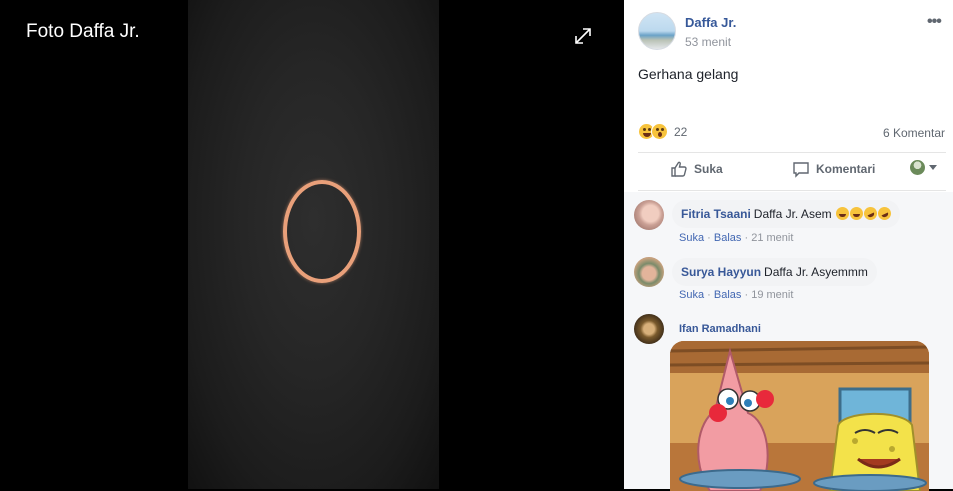 Image resolution: width=953 pixels, height=491 pixels. I want to click on comment-meta: Suka · Balas · 19 menit, so click(736, 295).